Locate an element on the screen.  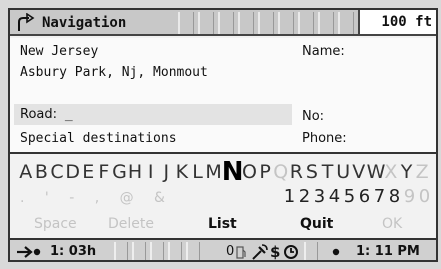
key-k: K is located at coordinates (182, 172).